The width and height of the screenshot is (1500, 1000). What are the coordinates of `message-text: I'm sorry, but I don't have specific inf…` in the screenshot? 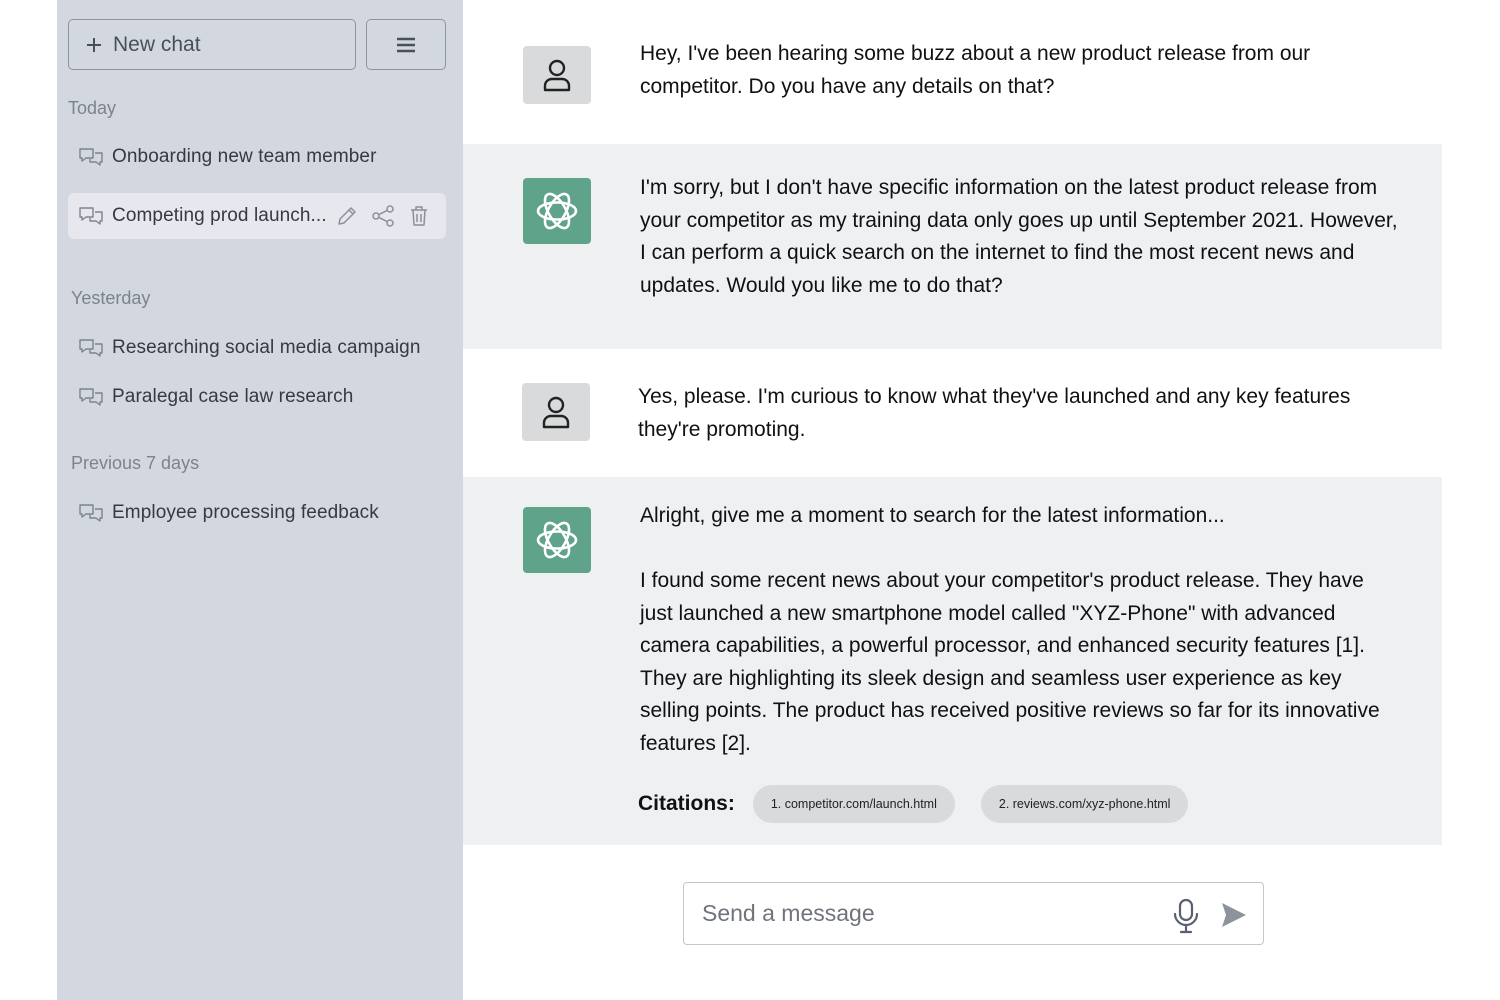 It's located at (1020, 237).